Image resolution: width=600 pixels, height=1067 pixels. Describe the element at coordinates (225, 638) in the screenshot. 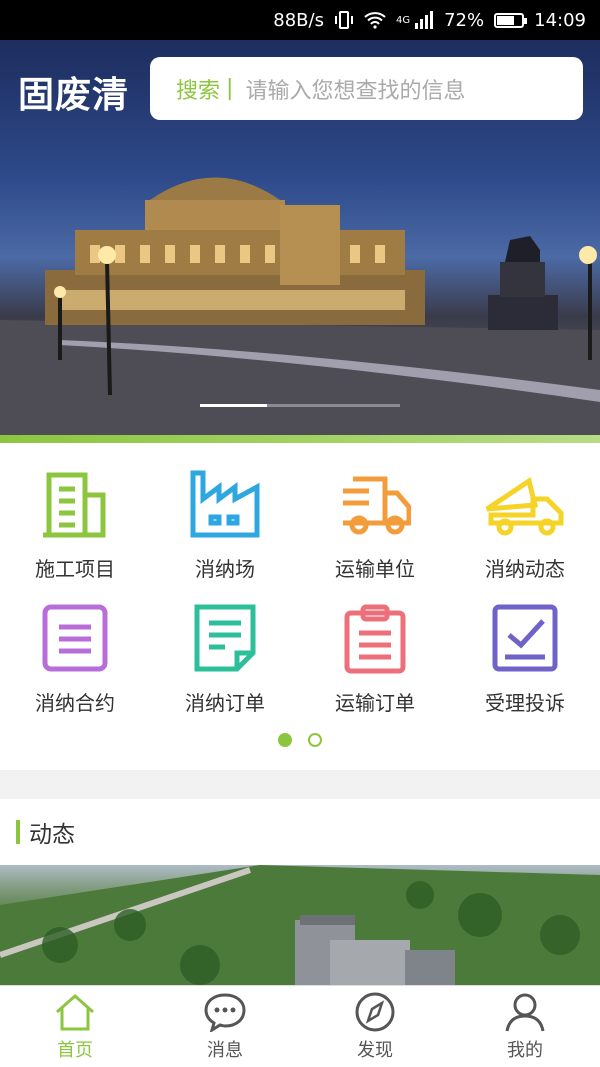

I see `order-doc-icon` at that location.